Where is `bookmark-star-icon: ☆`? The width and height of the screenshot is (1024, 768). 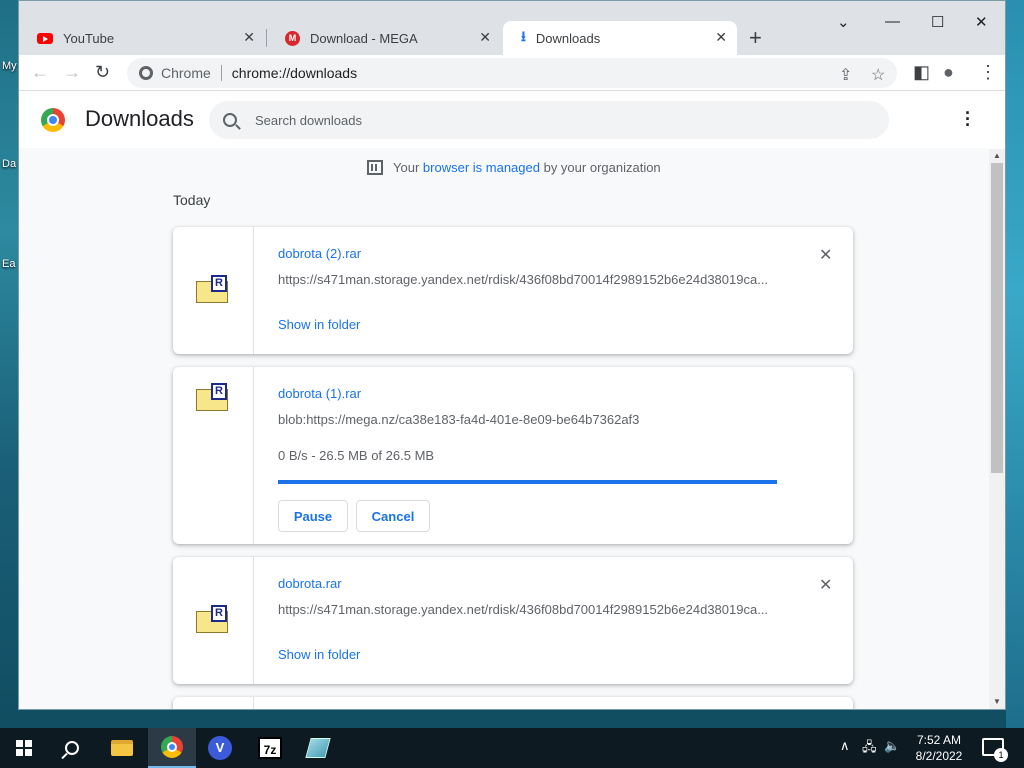
bookmark-star-icon: ☆ is located at coordinates (878, 75).